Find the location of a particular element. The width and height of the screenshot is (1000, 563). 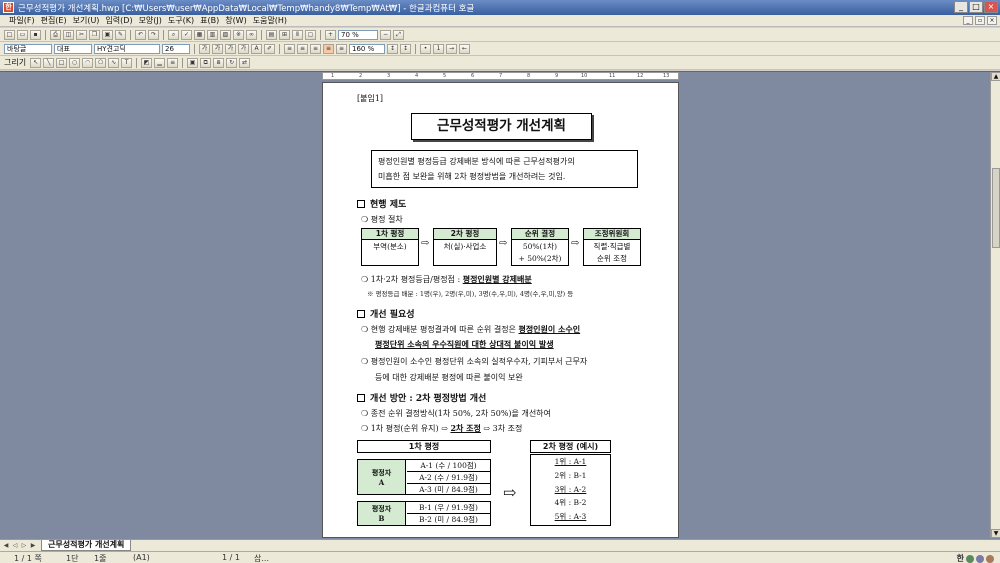

last-tab-icon: ▶ is located at coordinates (33, 546).